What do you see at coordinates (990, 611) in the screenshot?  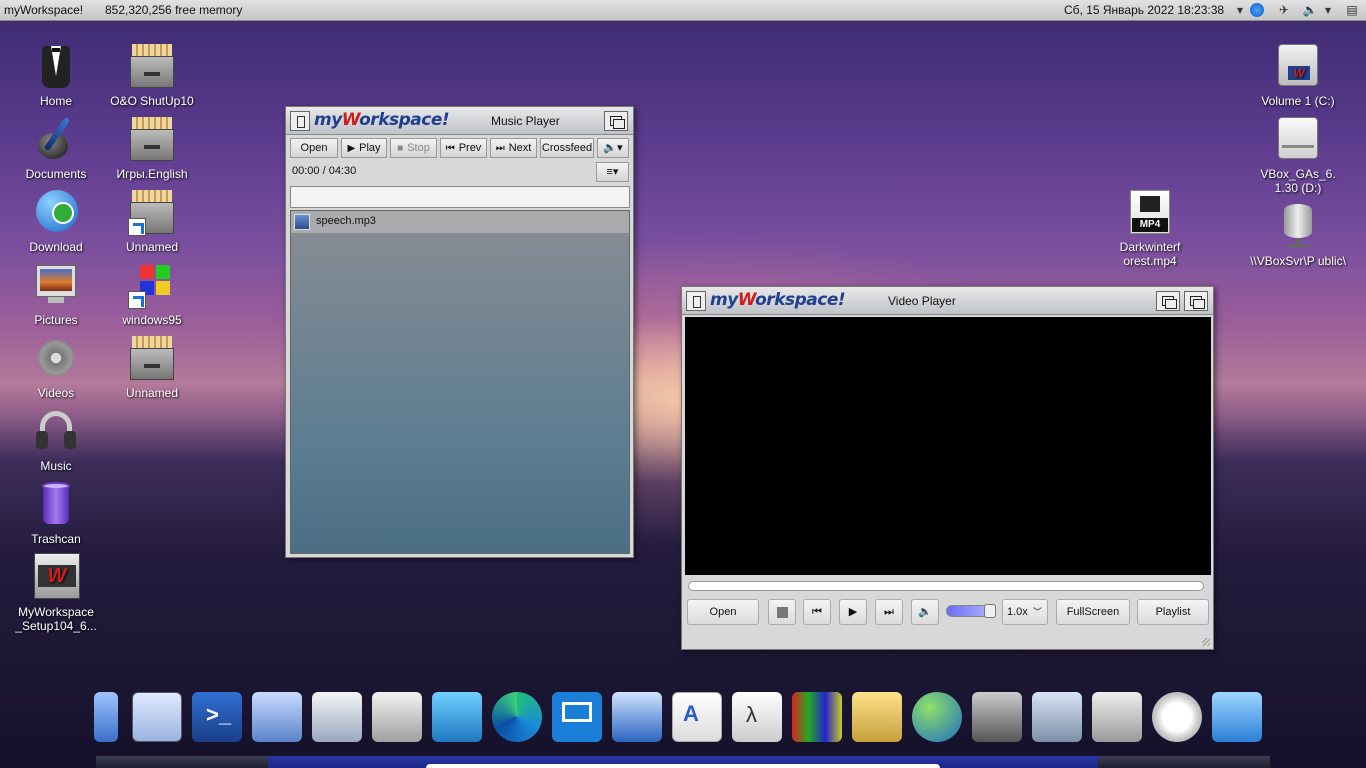 I see `volume-slider-thumb` at bounding box center [990, 611].